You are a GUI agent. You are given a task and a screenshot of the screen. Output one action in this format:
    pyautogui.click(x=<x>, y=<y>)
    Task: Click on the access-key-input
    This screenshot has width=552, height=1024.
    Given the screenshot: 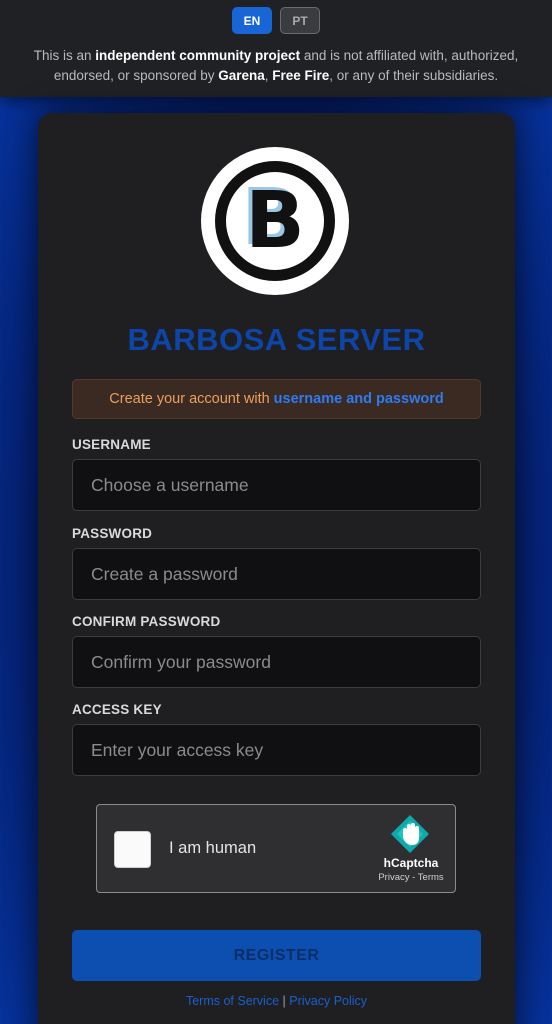 What is the action you would take?
    pyautogui.click(x=276, y=750)
    